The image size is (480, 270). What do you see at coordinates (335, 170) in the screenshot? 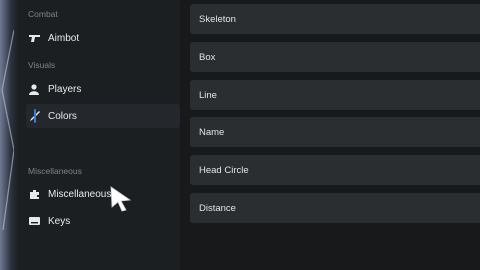
I see `color-field-head-circle: Head Circle` at bounding box center [335, 170].